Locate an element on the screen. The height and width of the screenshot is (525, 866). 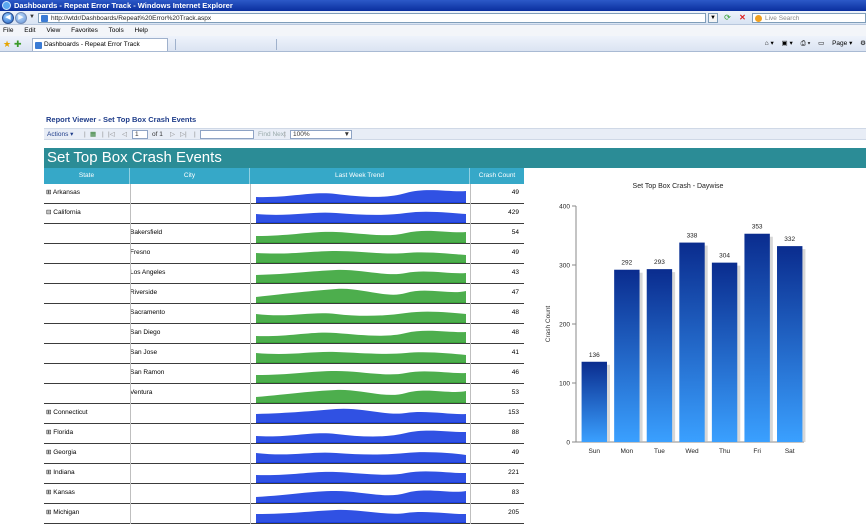
table-row: San Ramon 46 is located at coordinates (284, 374).